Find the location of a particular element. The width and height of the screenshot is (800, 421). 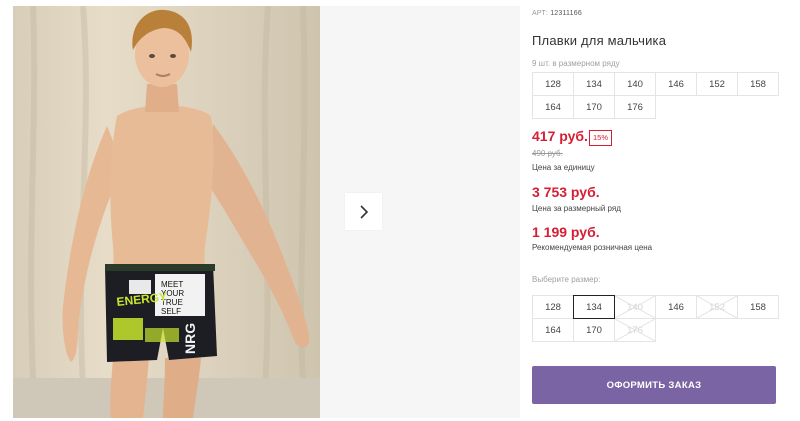

size-option-140-unavailable: 140 is located at coordinates (635, 307).